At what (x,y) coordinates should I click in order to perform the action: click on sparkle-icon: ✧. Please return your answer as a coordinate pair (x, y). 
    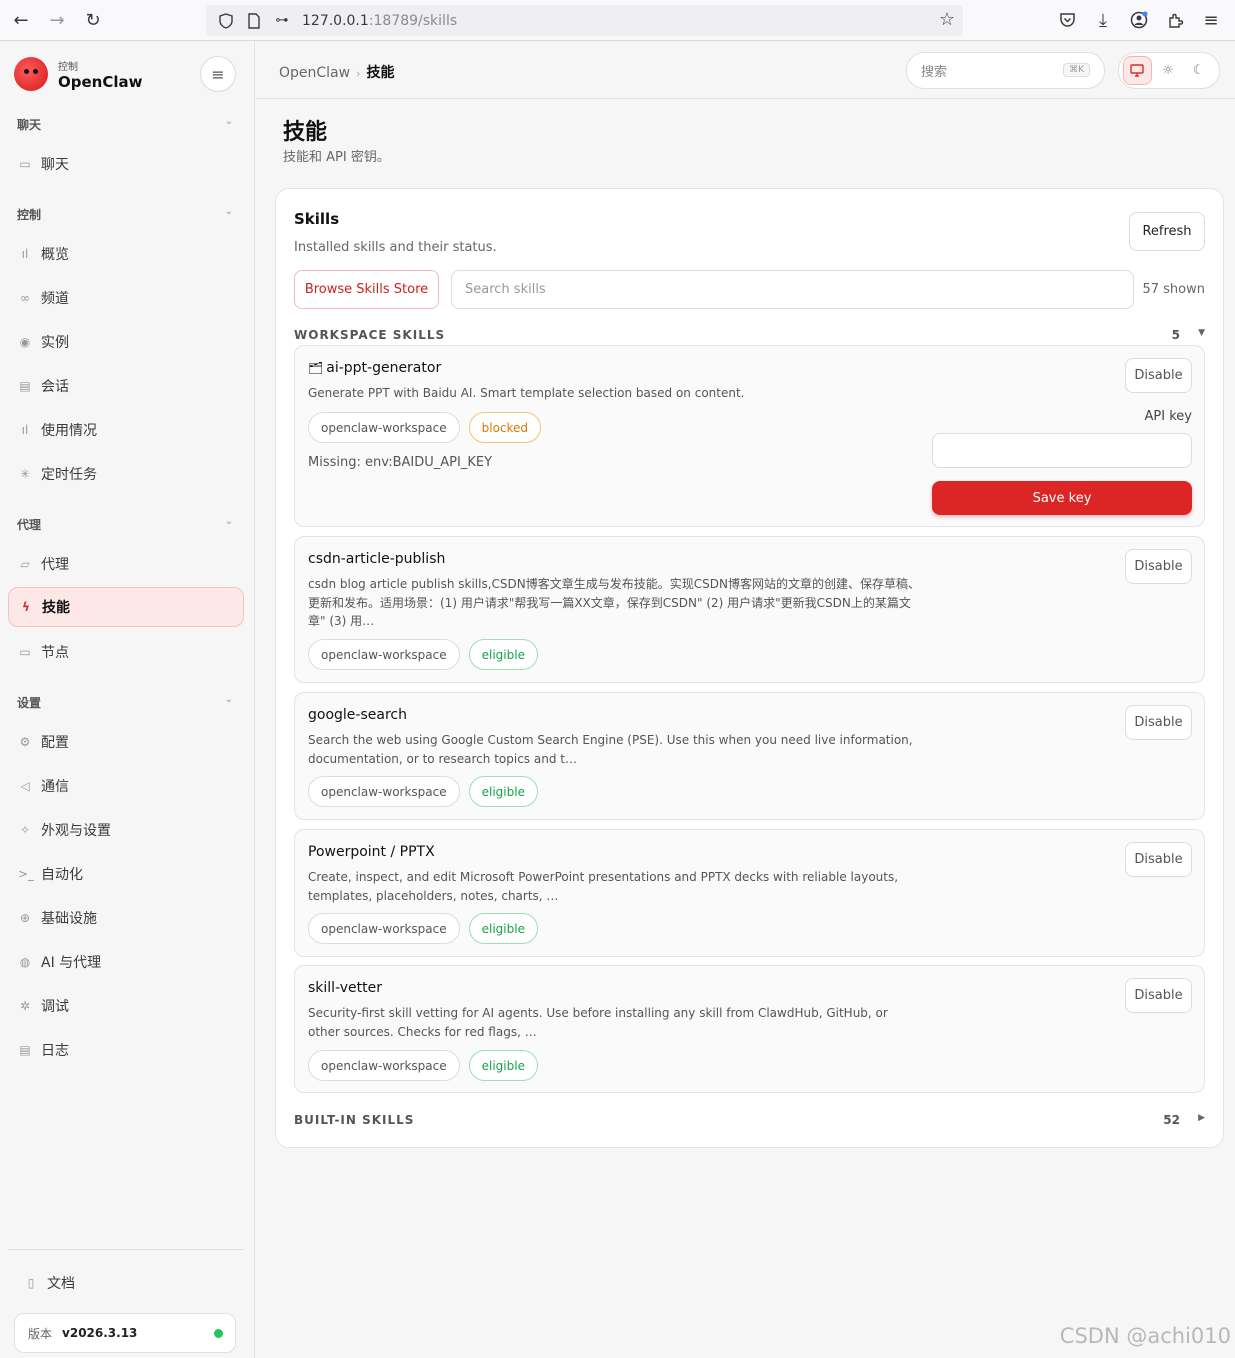
    Looking at the image, I should click on (25, 830).